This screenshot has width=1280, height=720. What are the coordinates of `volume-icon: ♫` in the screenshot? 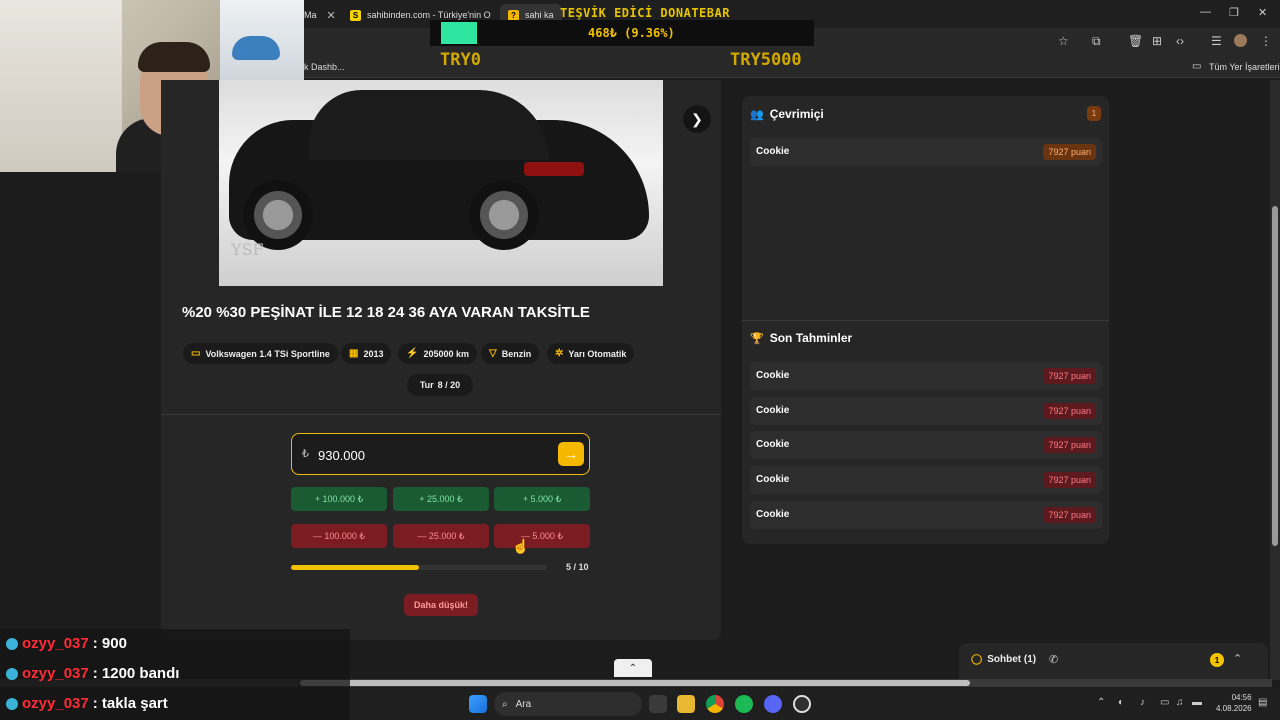 It's located at (1180, 702).